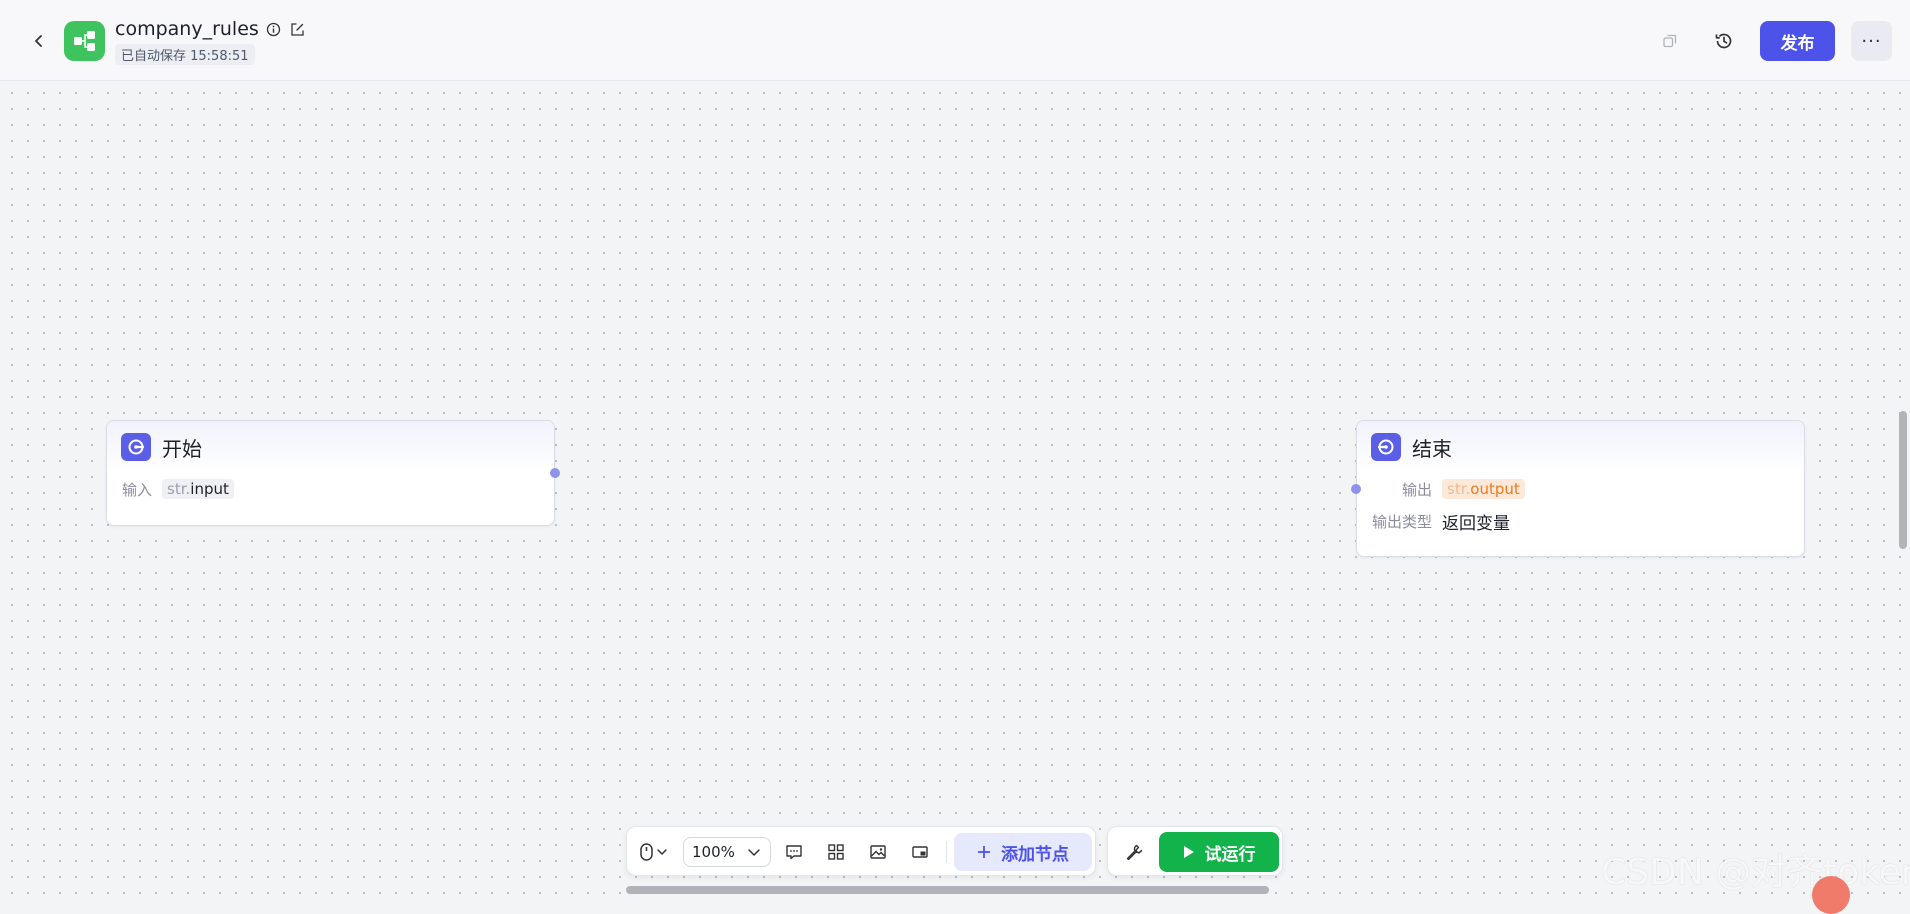  Describe the element at coordinates (713, 852) in the screenshot. I see `zoom-level: 100%` at that location.